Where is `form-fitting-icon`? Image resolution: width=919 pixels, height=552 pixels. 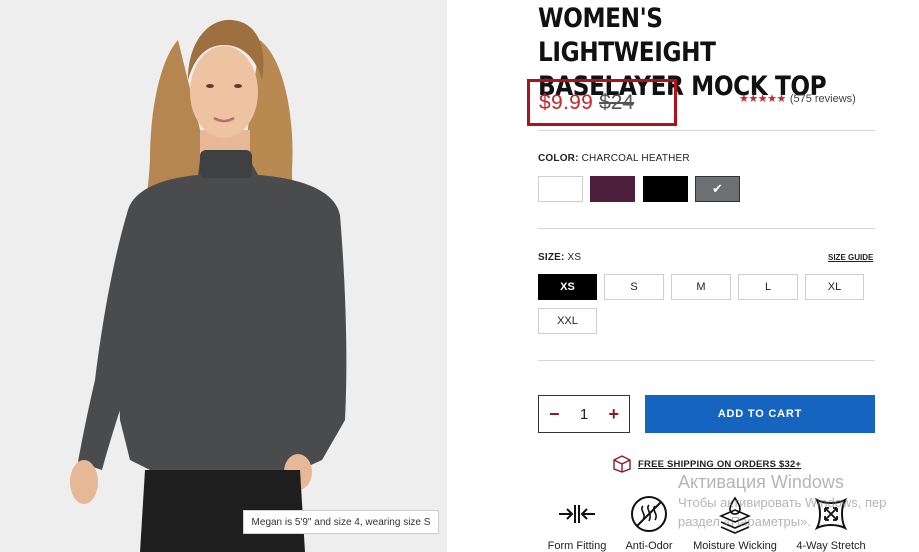 form-fitting-icon is located at coordinates (577, 514).